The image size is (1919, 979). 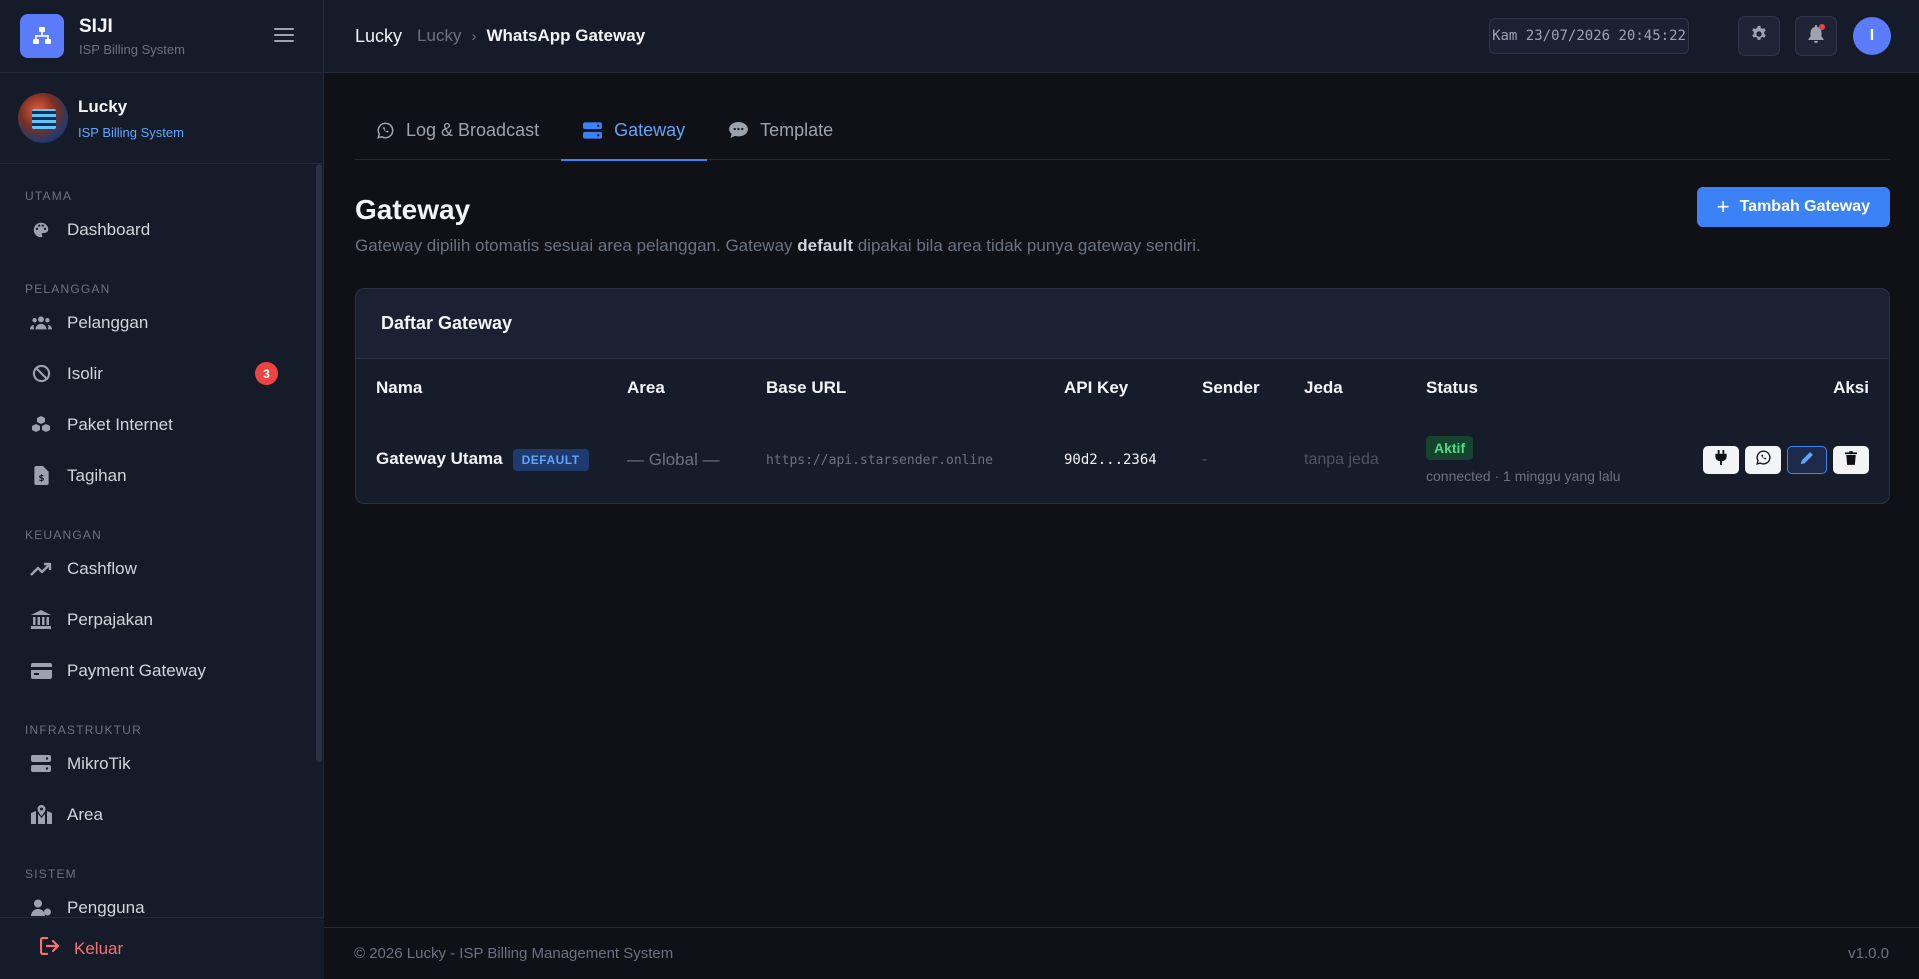 What do you see at coordinates (158, 619) in the screenshot?
I see `sidebar-item-perpajakan: Perpajakan` at bounding box center [158, 619].